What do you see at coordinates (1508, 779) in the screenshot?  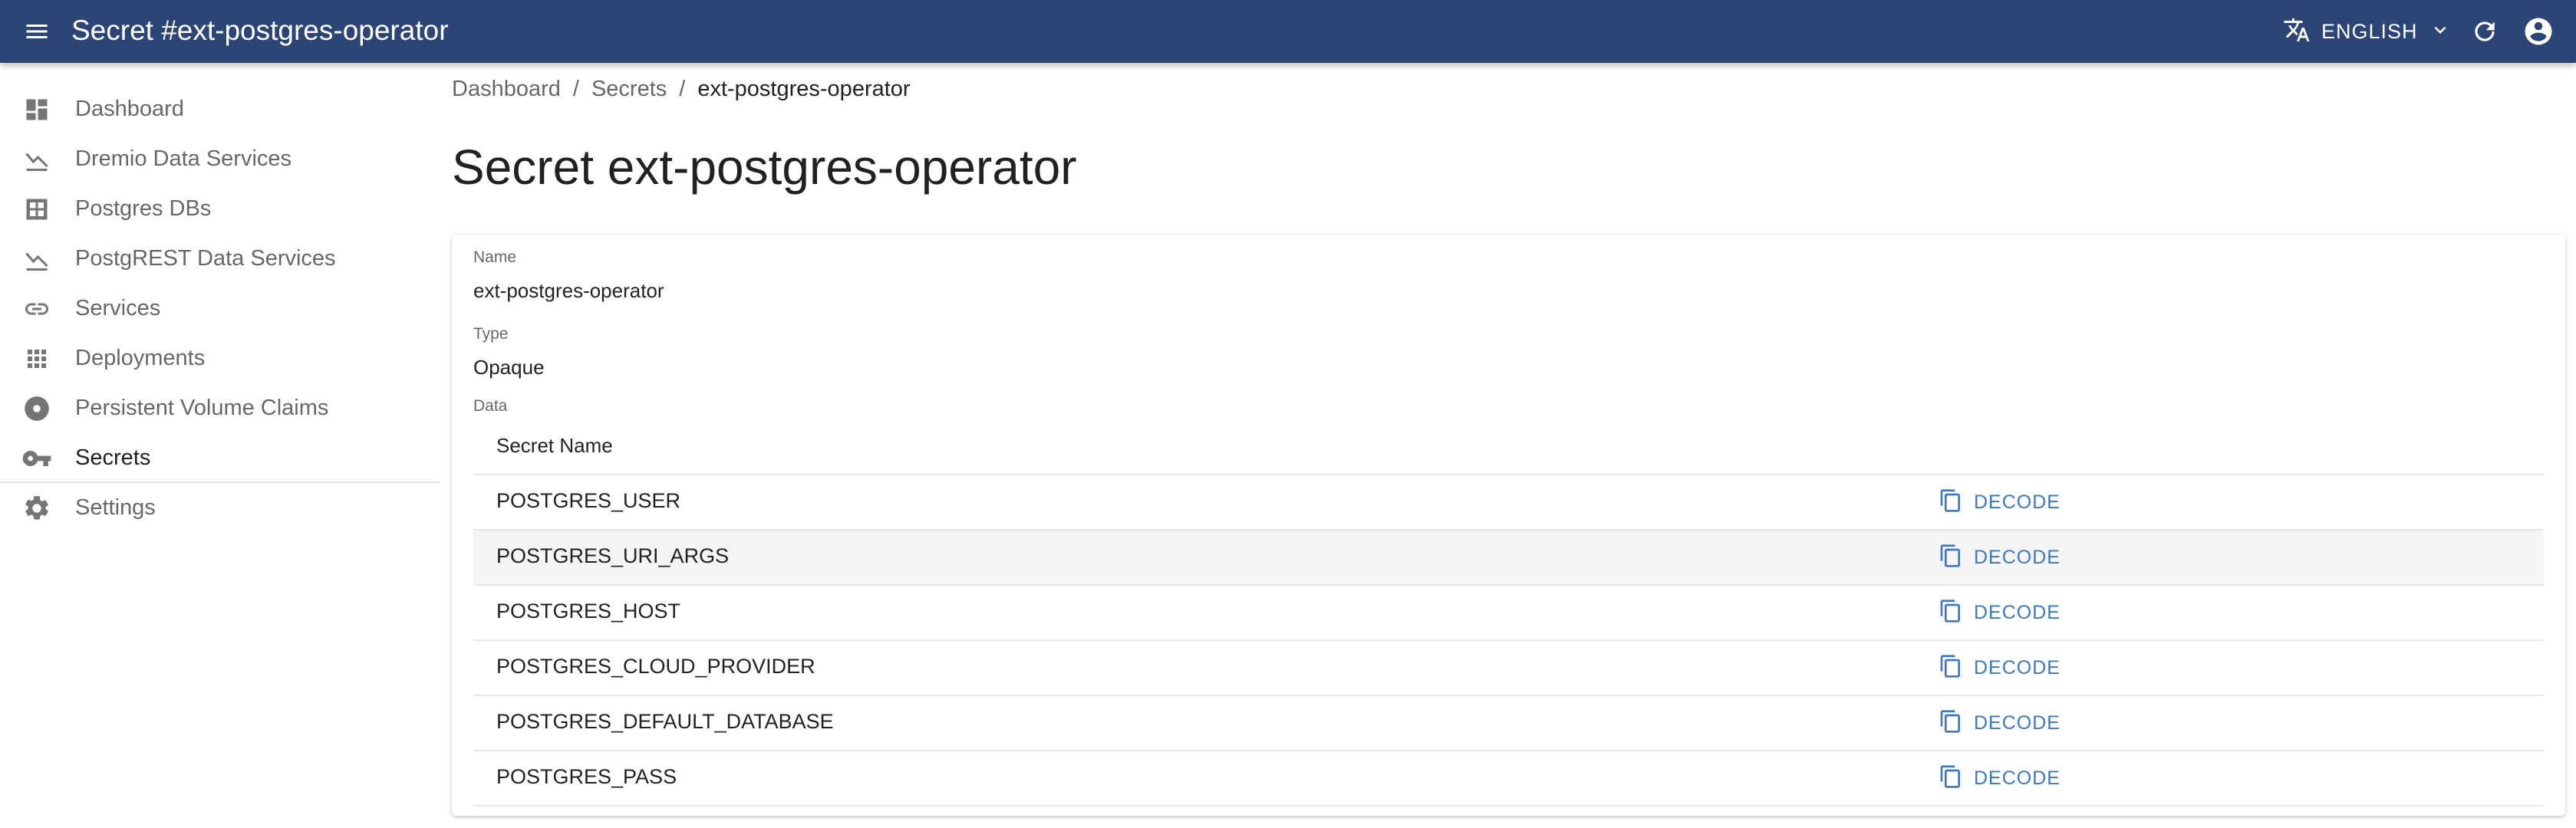 I see `table-row: POSTGRES_PASS DECODE` at bounding box center [1508, 779].